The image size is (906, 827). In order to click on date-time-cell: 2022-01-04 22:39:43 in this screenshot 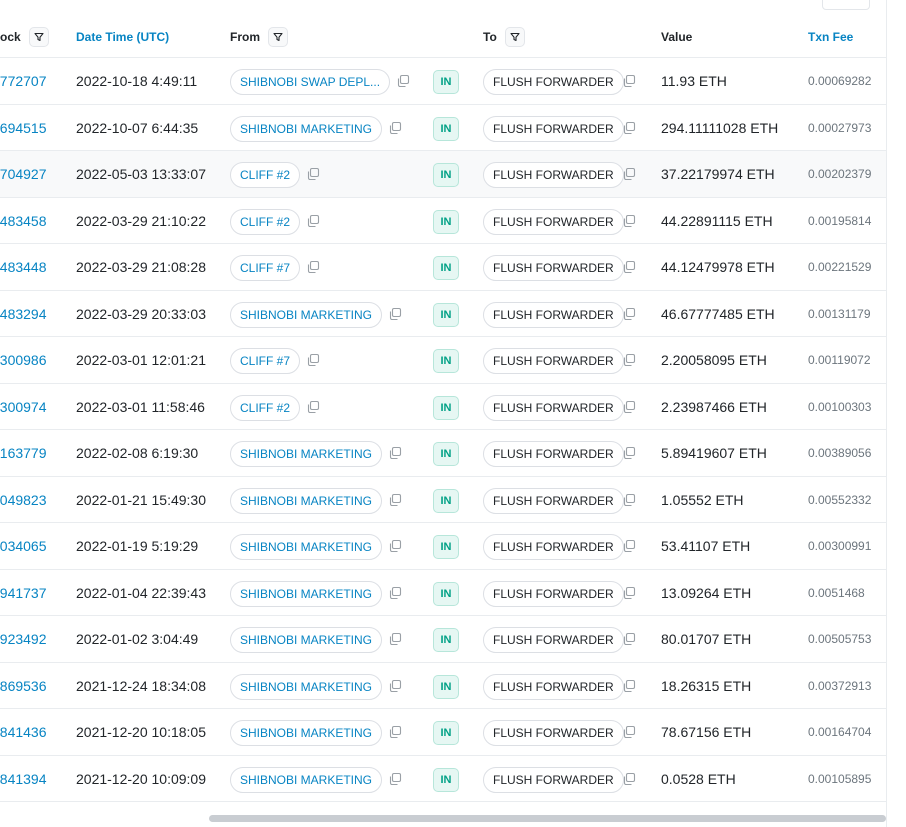, I will do `click(141, 592)`.